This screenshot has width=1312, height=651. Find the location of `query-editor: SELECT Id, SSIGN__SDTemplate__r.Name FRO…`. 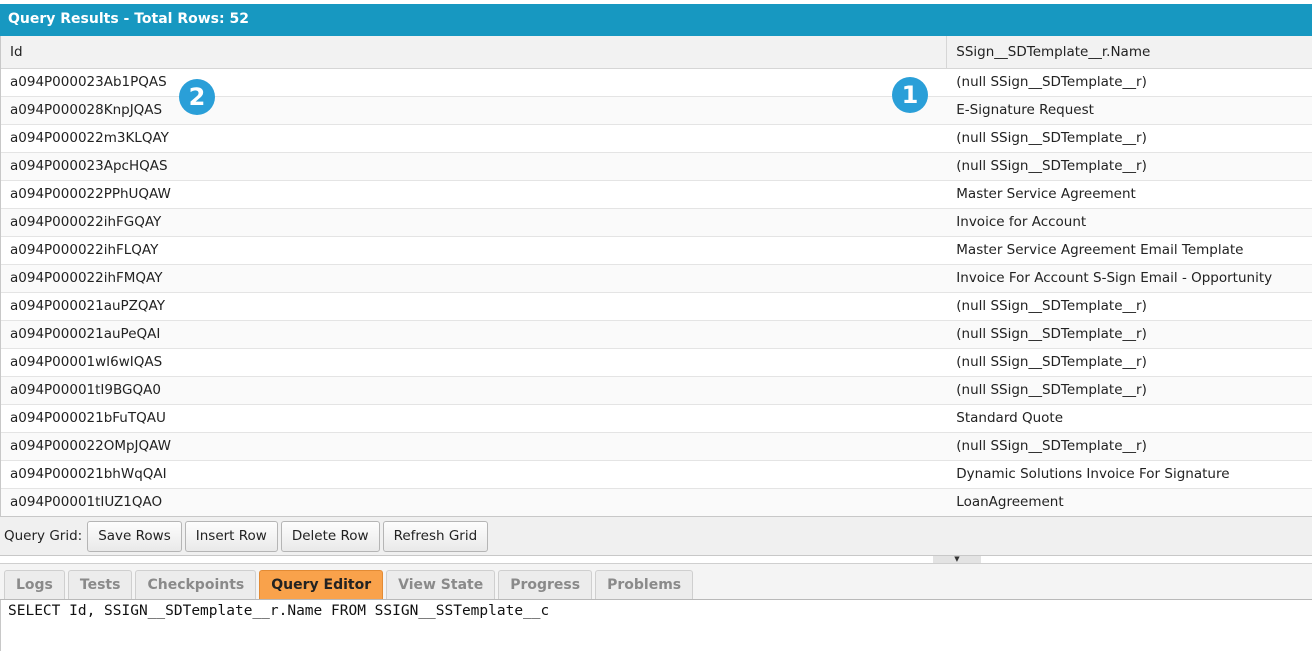

query-editor: SELECT Id, SSIGN__SDTemplate__r.Name FRO… is located at coordinates (656, 625).